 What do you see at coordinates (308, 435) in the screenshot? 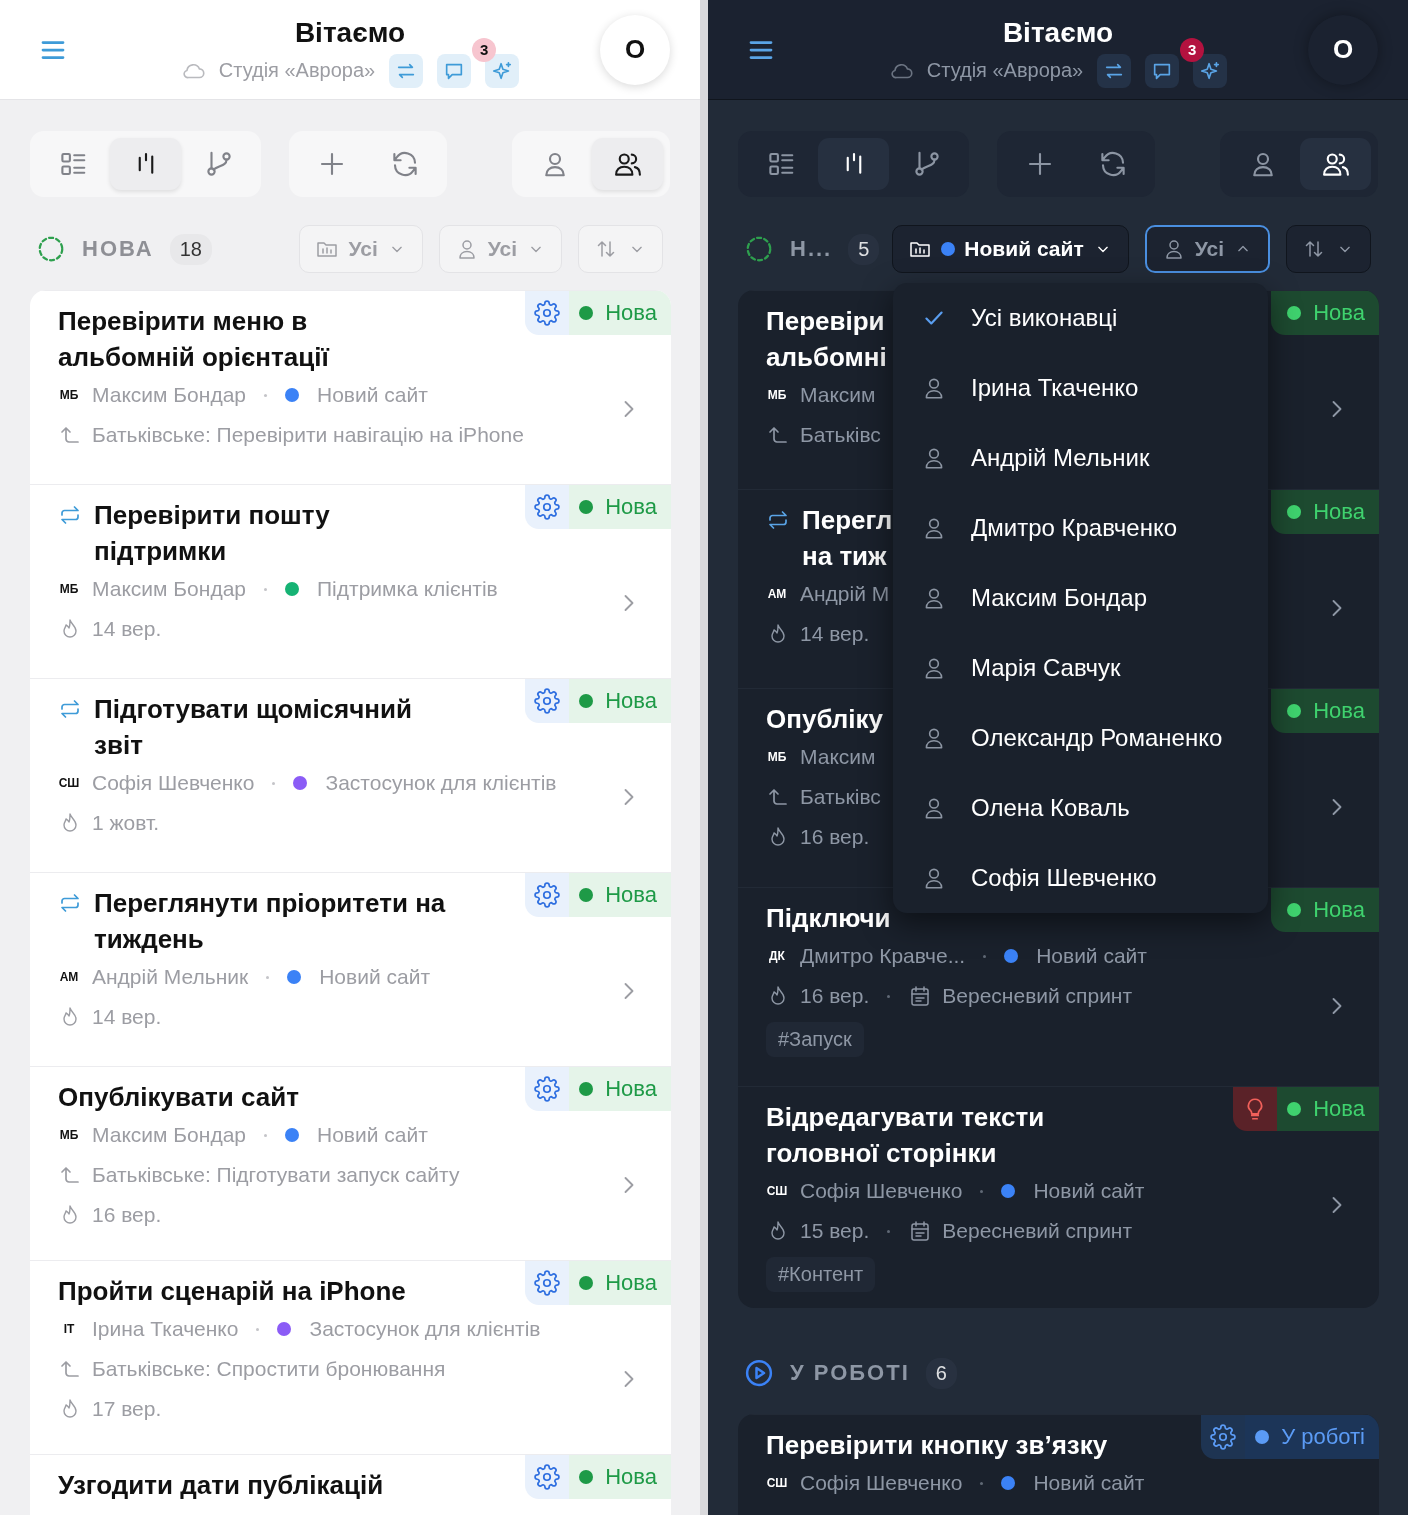
I see `parent-task: Батьківське: Перевірити навігацію на iPhone` at bounding box center [308, 435].